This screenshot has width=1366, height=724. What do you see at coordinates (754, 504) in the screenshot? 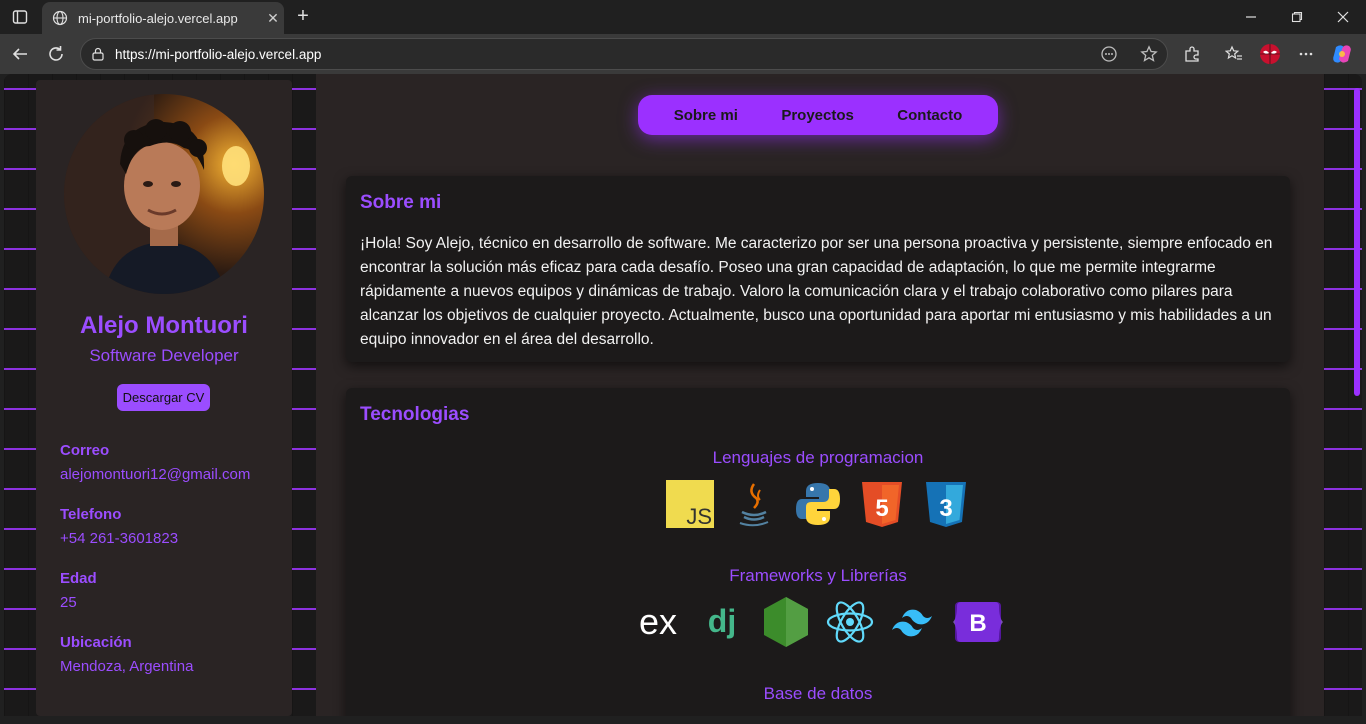
I see `java-icon` at bounding box center [754, 504].